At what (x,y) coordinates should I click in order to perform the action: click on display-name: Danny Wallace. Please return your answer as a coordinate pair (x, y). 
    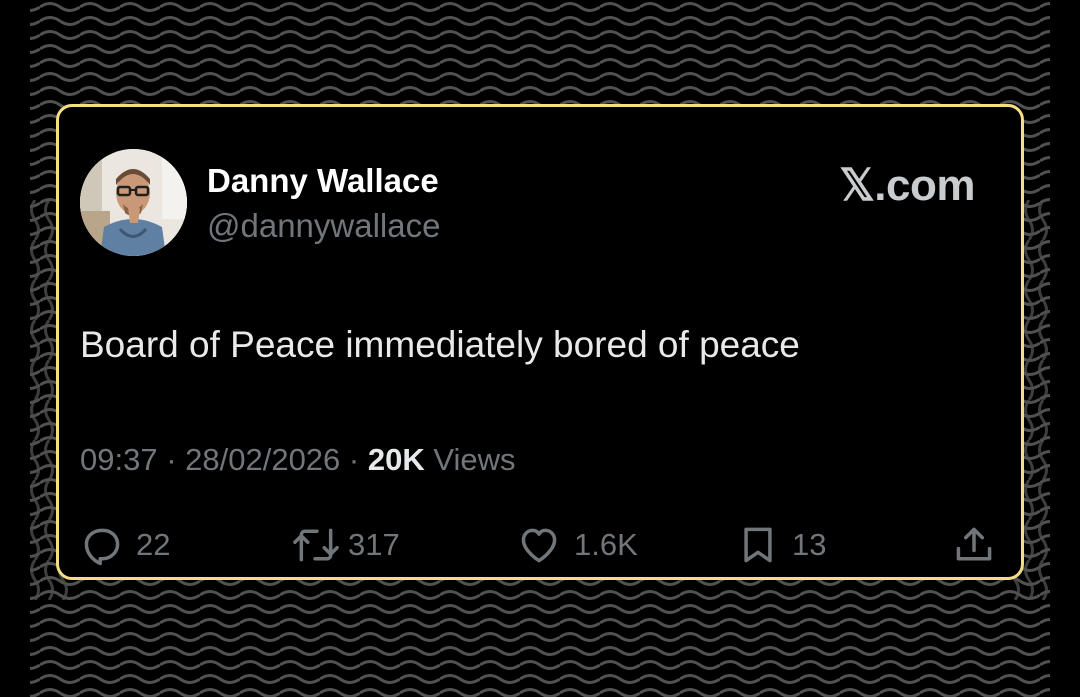
    Looking at the image, I should click on (323, 181).